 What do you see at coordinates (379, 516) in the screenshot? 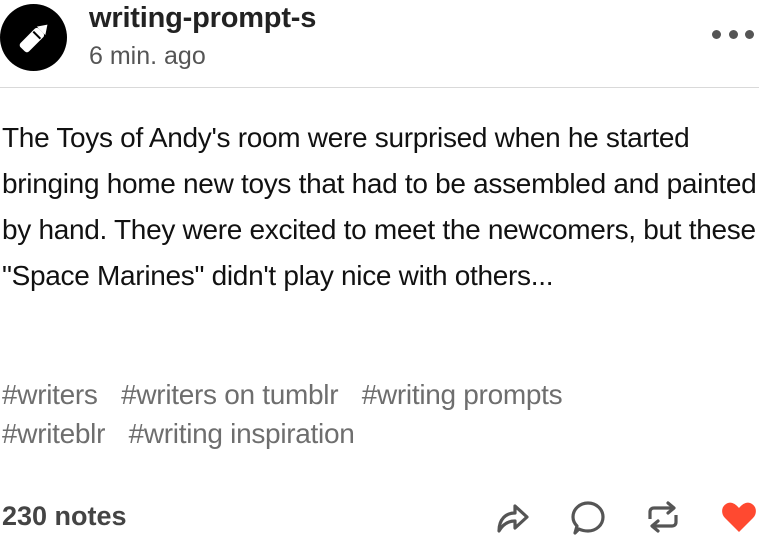
I see `post-footer: 230 notes` at bounding box center [379, 516].